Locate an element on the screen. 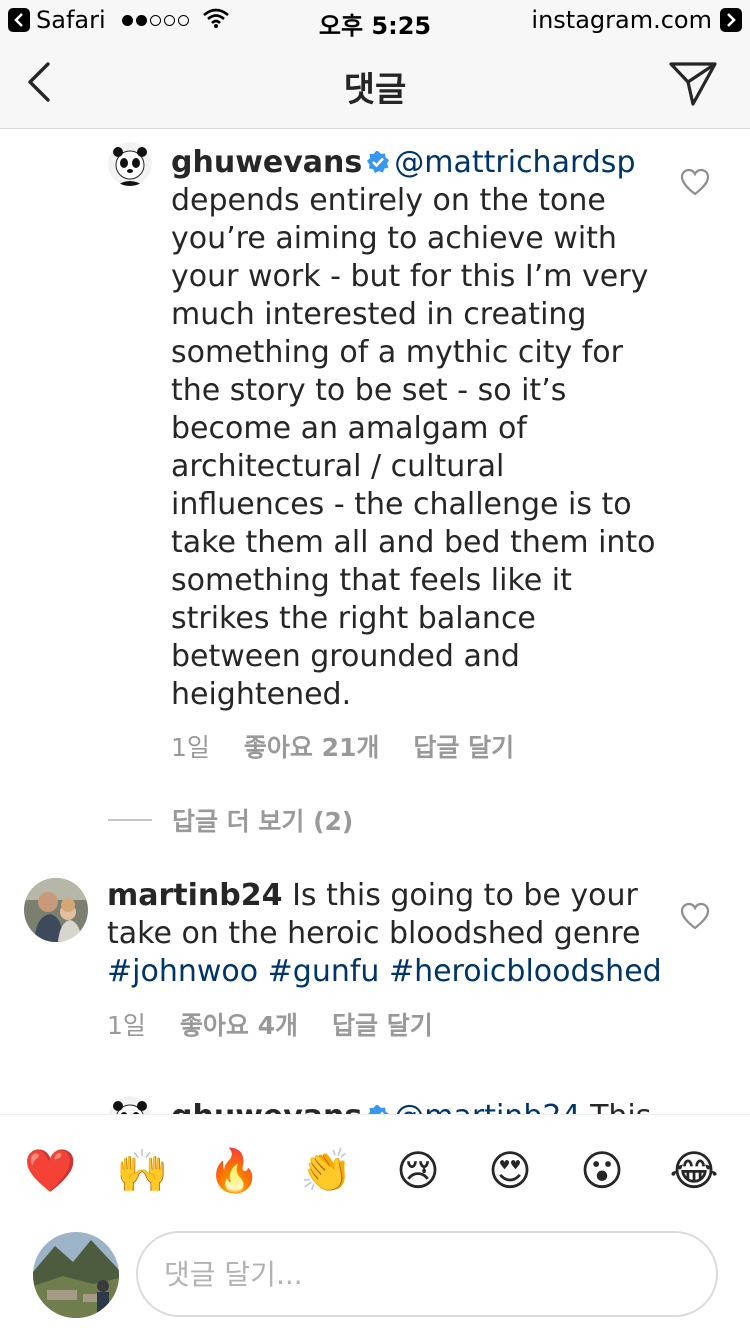 The width and height of the screenshot is (750, 1334). comment-input is located at coordinates (427, 1274).